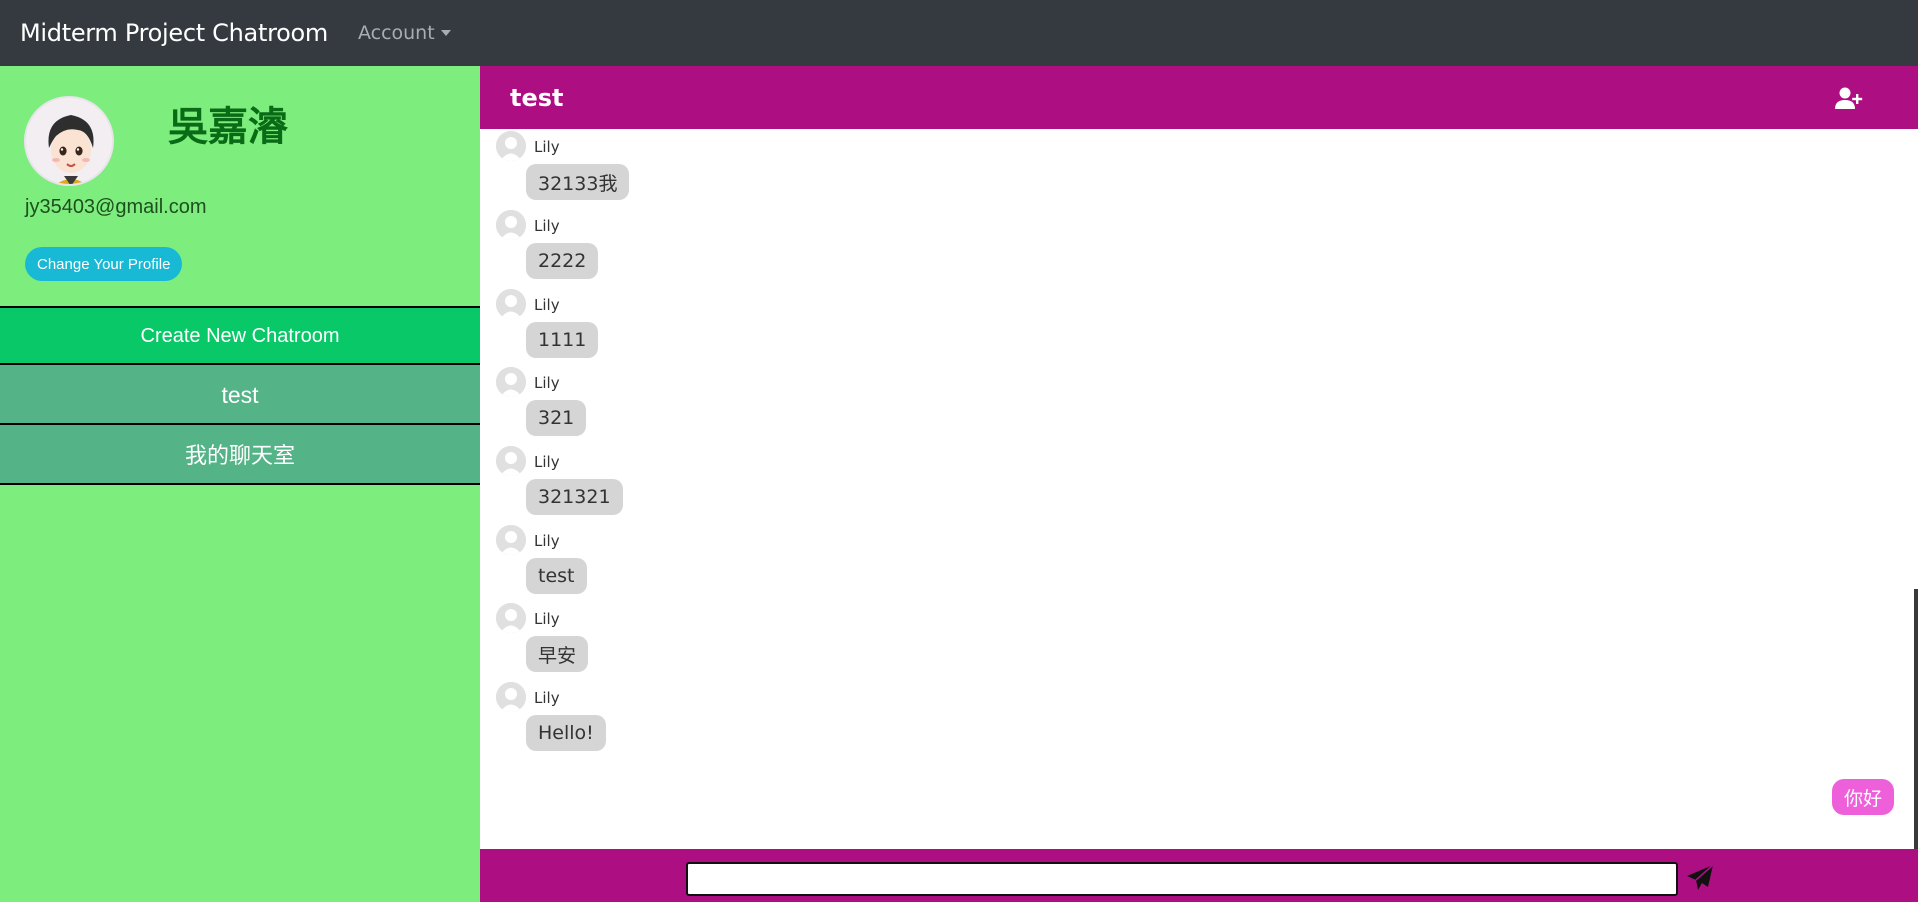 Image resolution: width=1918 pixels, height=902 pixels. What do you see at coordinates (228, 127) in the screenshot?
I see `user-name: 吳嘉濬` at bounding box center [228, 127].